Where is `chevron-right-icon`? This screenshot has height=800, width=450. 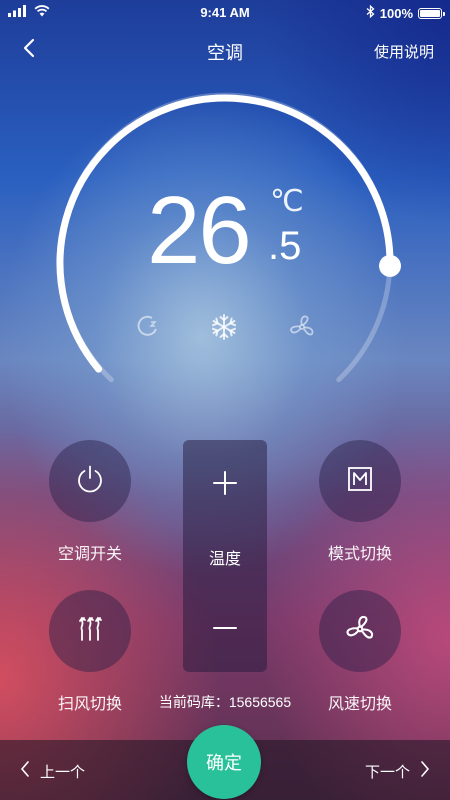
chevron-right-icon is located at coordinates (425, 771).